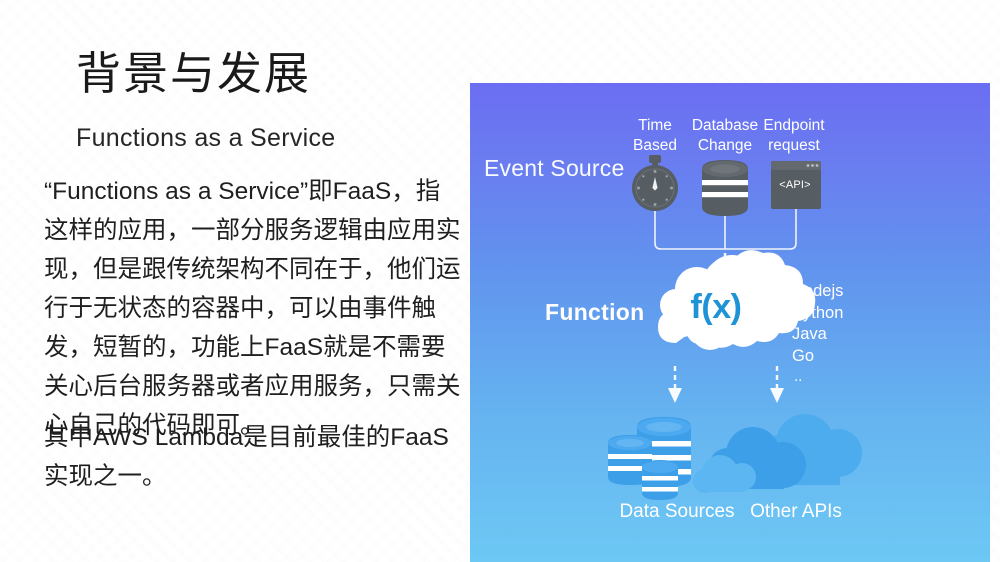 The image size is (1000, 562). What do you see at coordinates (794, 125) in the screenshot?
I see `source-label-line1: Endpoint` at bounding box center [794, 125].